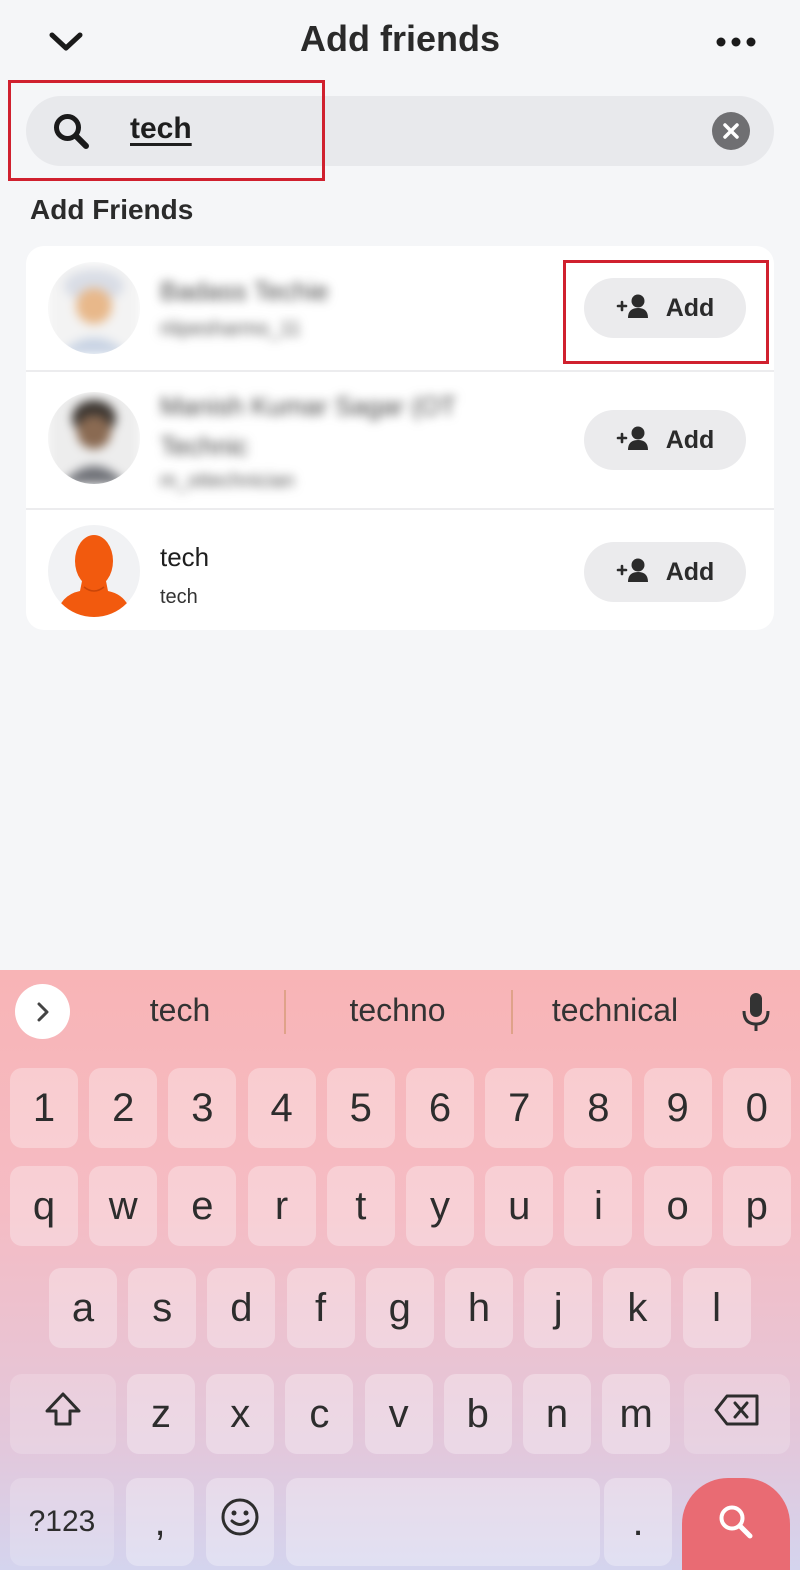 The height and width of the screenshot is (1570, 800). Describe the element at coordinates (756, 1108) in the screenshot. I see `key-0: 0` at that location.